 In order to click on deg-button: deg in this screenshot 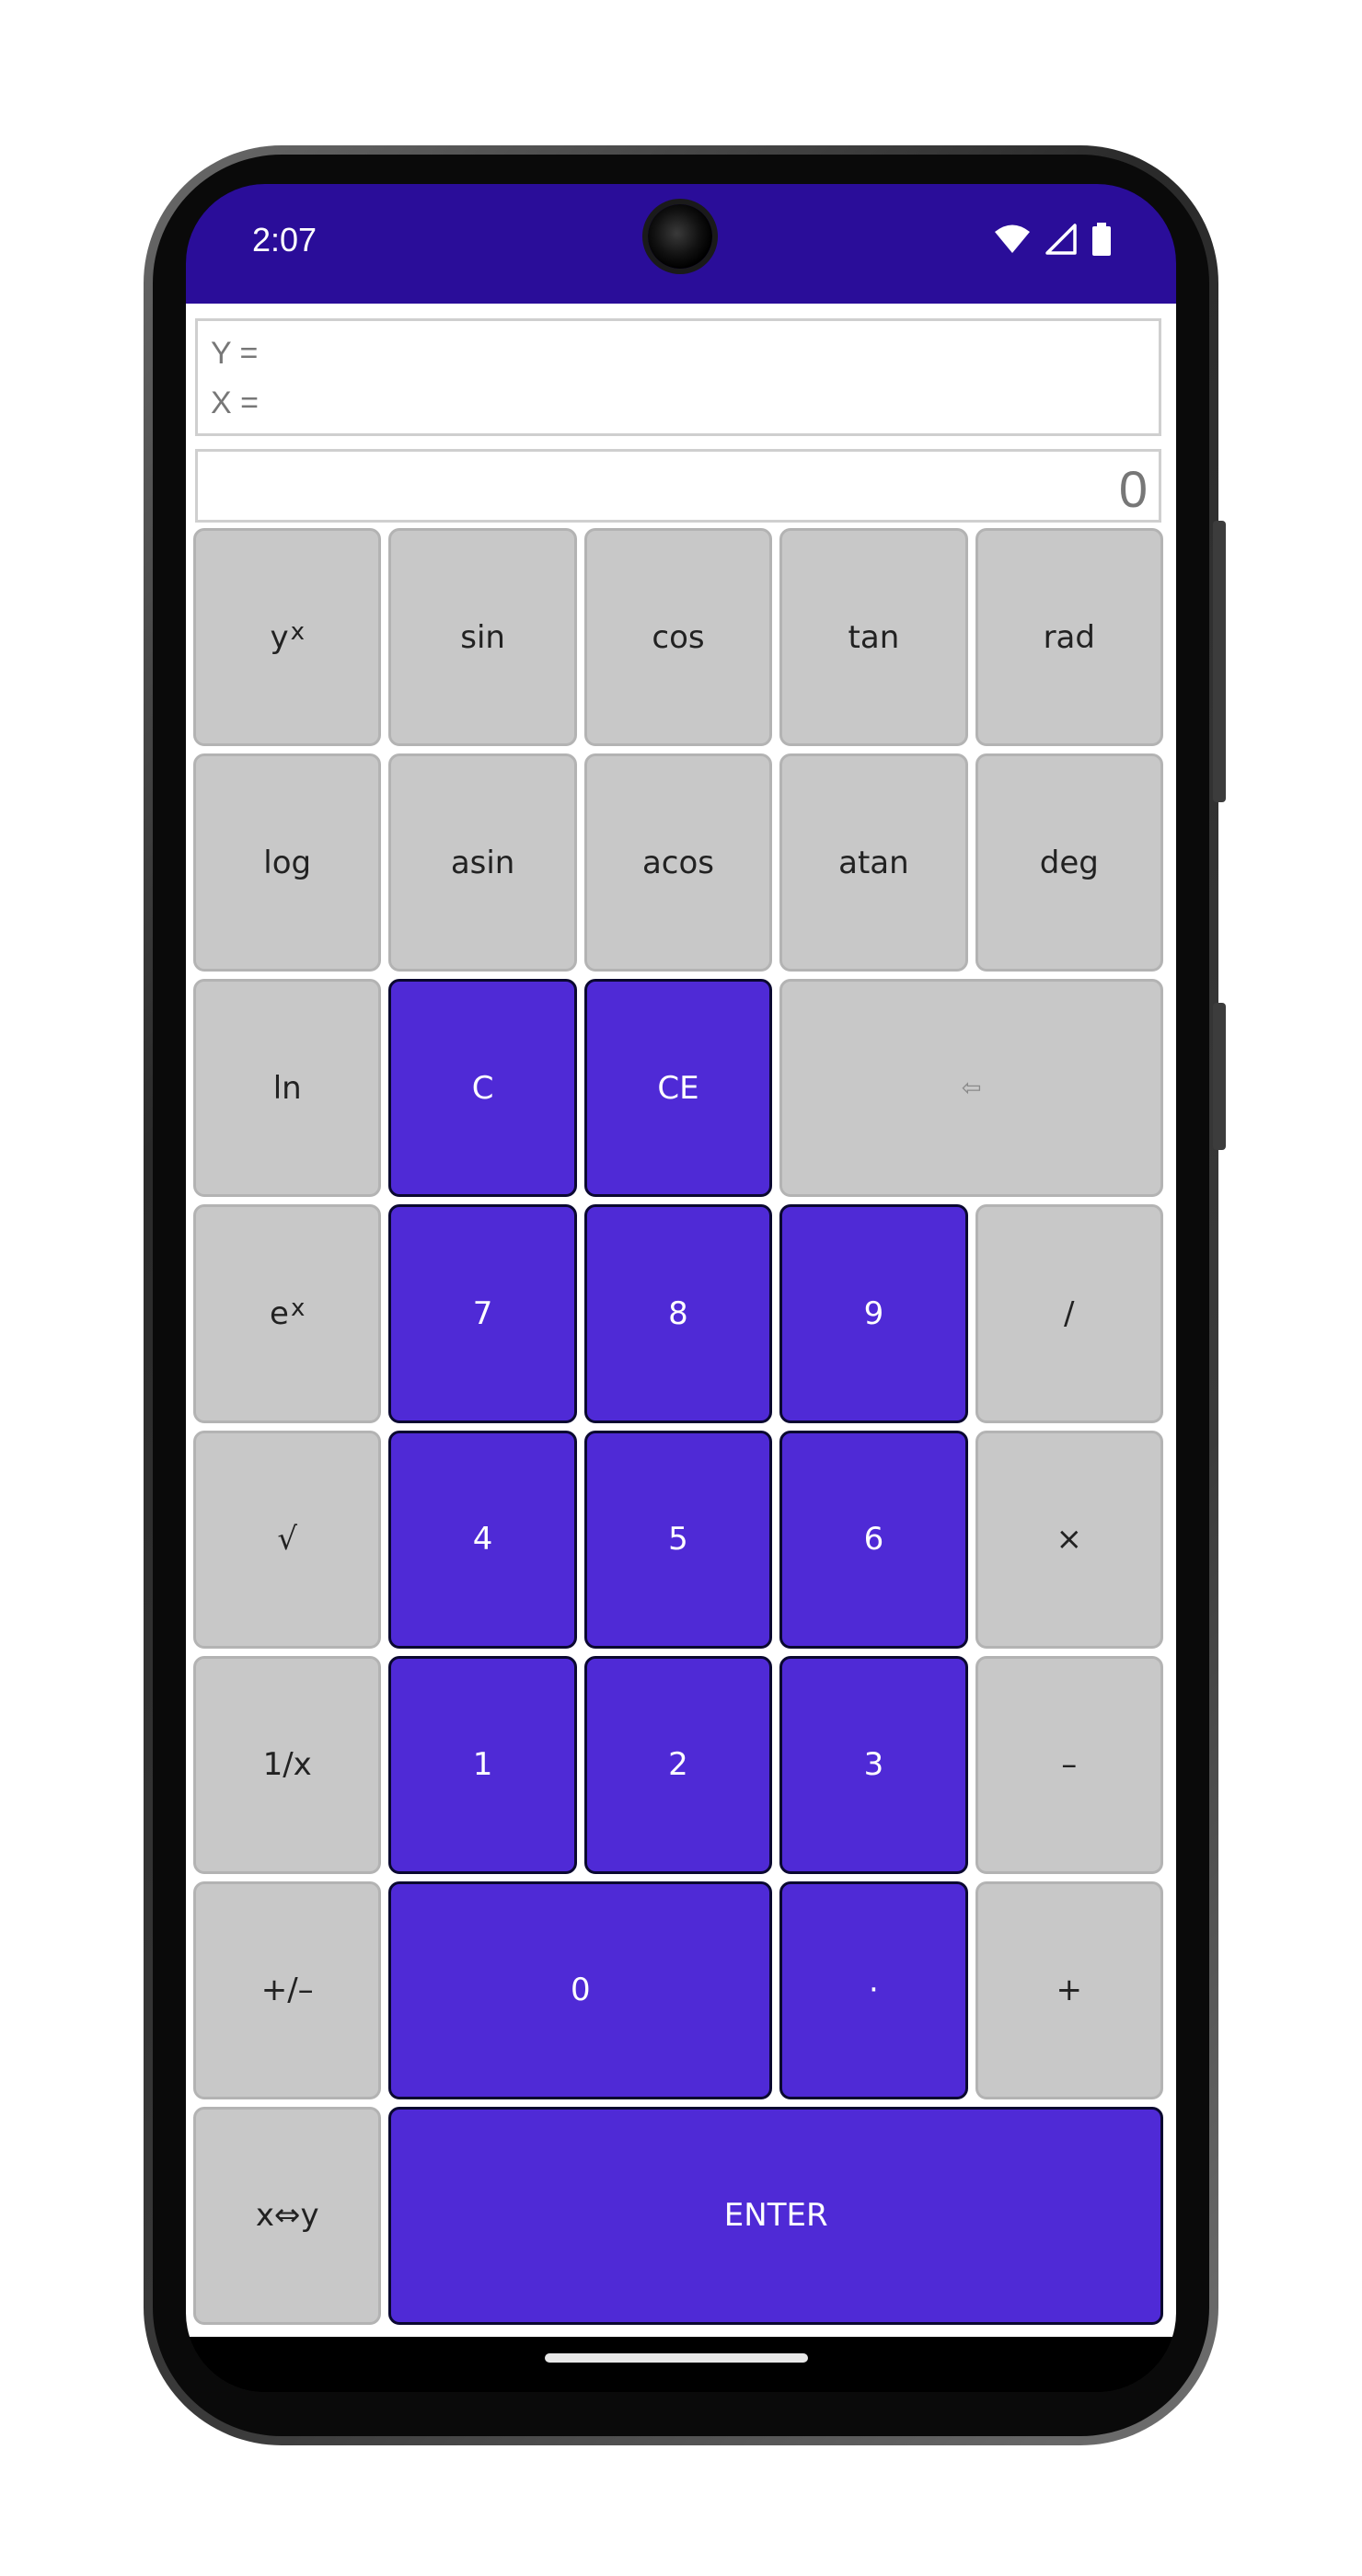, I will do `click(1069, 862)`.